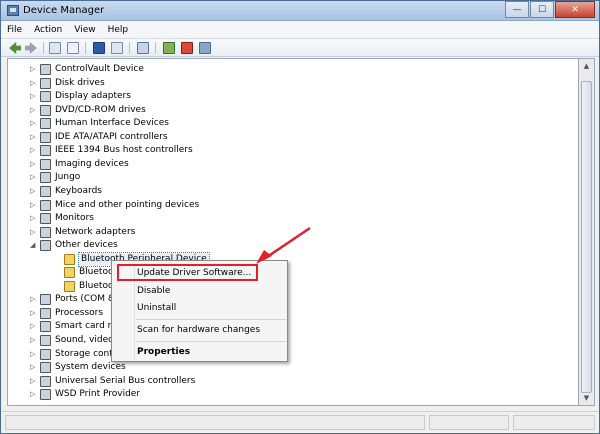 The width and height of the screenshot is (600, 434). Describe the element at coordinates (31, 48) in the screenshot. I see `forward-icon` at that location.